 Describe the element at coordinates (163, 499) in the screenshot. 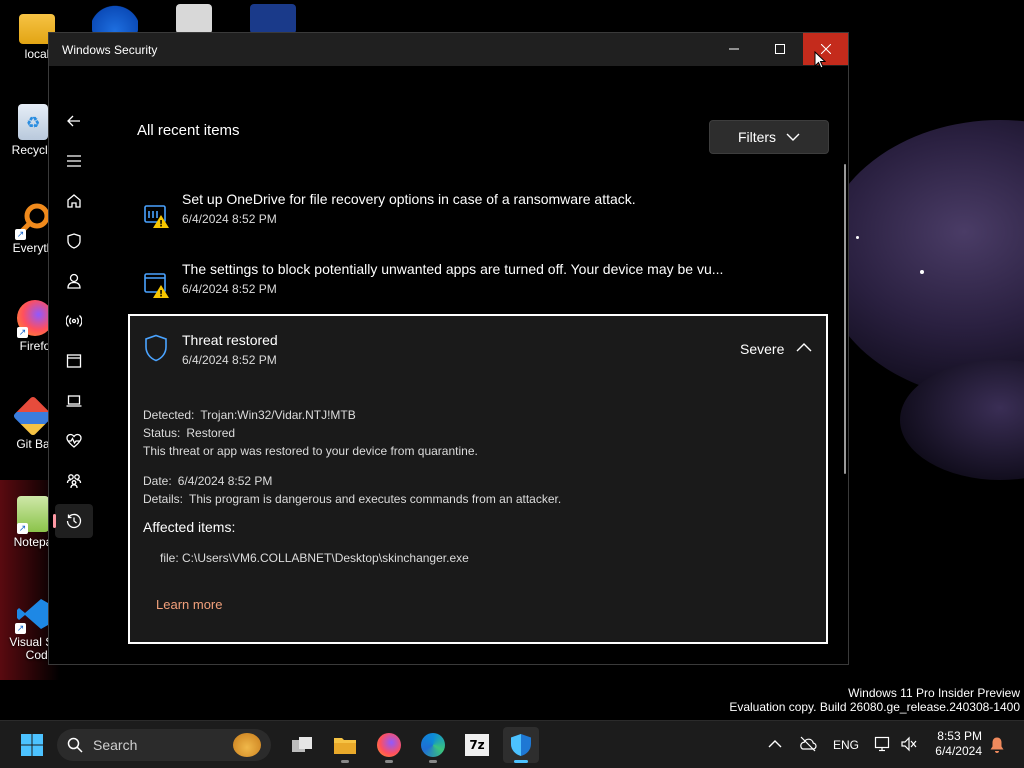

I see `details-label: Details:` at that location.